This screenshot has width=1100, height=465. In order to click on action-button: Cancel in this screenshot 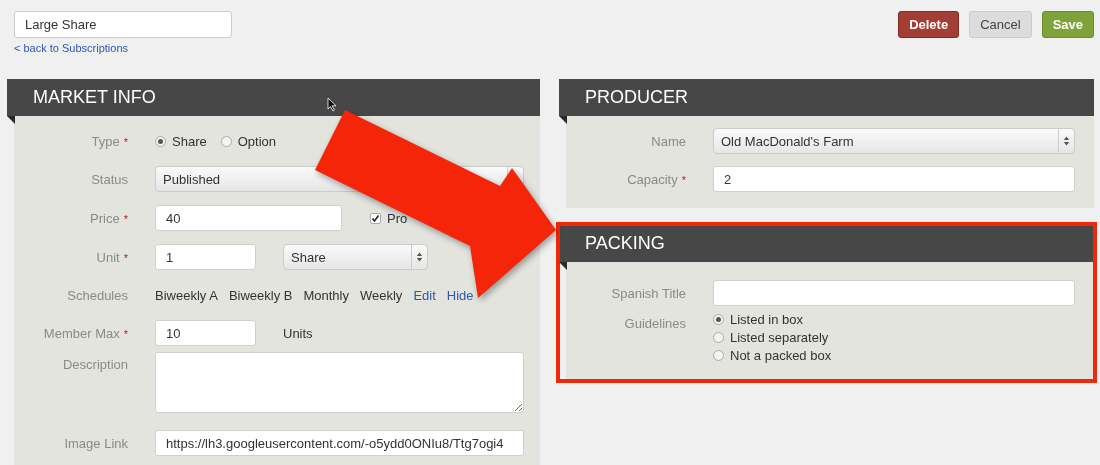, I will do `click(1000, 24)`.